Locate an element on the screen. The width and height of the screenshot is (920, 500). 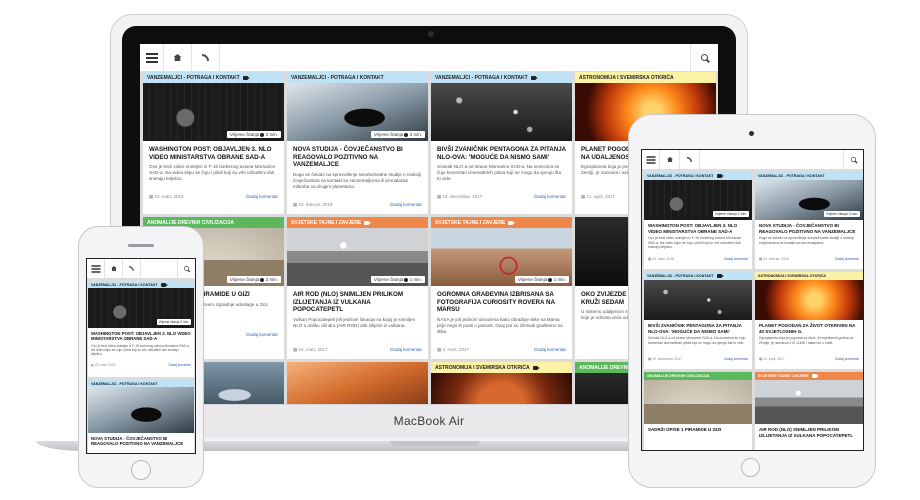
article-date: ▦ 23. mart, 2018 is located at coordinates (661, 259).